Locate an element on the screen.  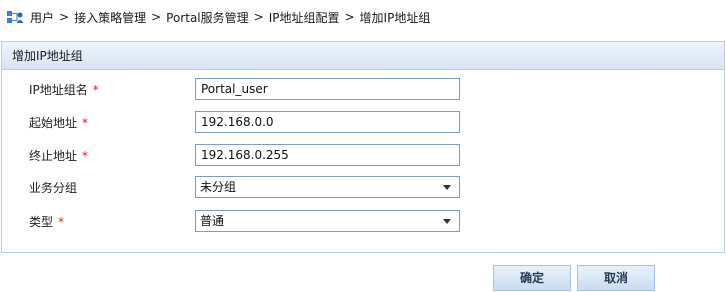
start-address-label: 起始地址 * is located at coordinates (59, 123).